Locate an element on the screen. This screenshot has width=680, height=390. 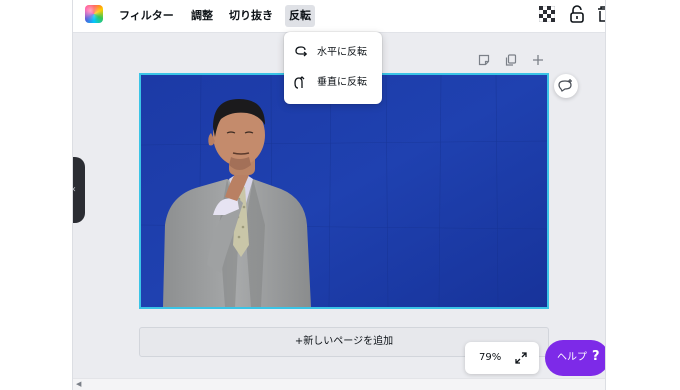
help-button: ヘルプ ? is located at coordinates (575, 358).